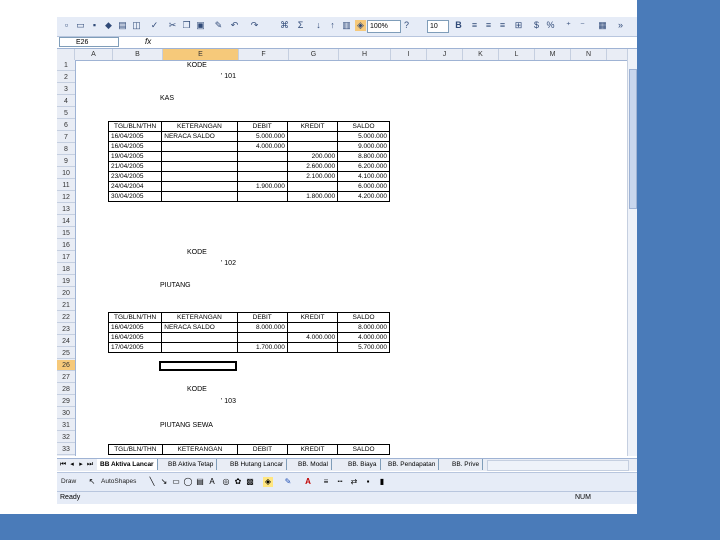 Image resolution: width=720 pixels, height=540 pixels. I want to click on row-header: 2, so click(66, 77).